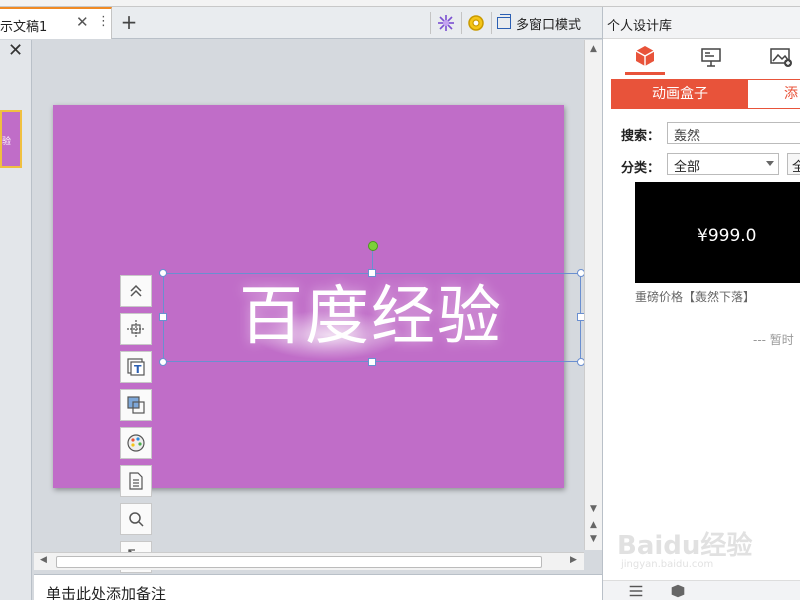 This screenshot has height=600, width=800. What do you see at coordinates (299, 562) in the screenshot?
I see `horizontal-scroll-thumb` at bounding box center [299, 562].